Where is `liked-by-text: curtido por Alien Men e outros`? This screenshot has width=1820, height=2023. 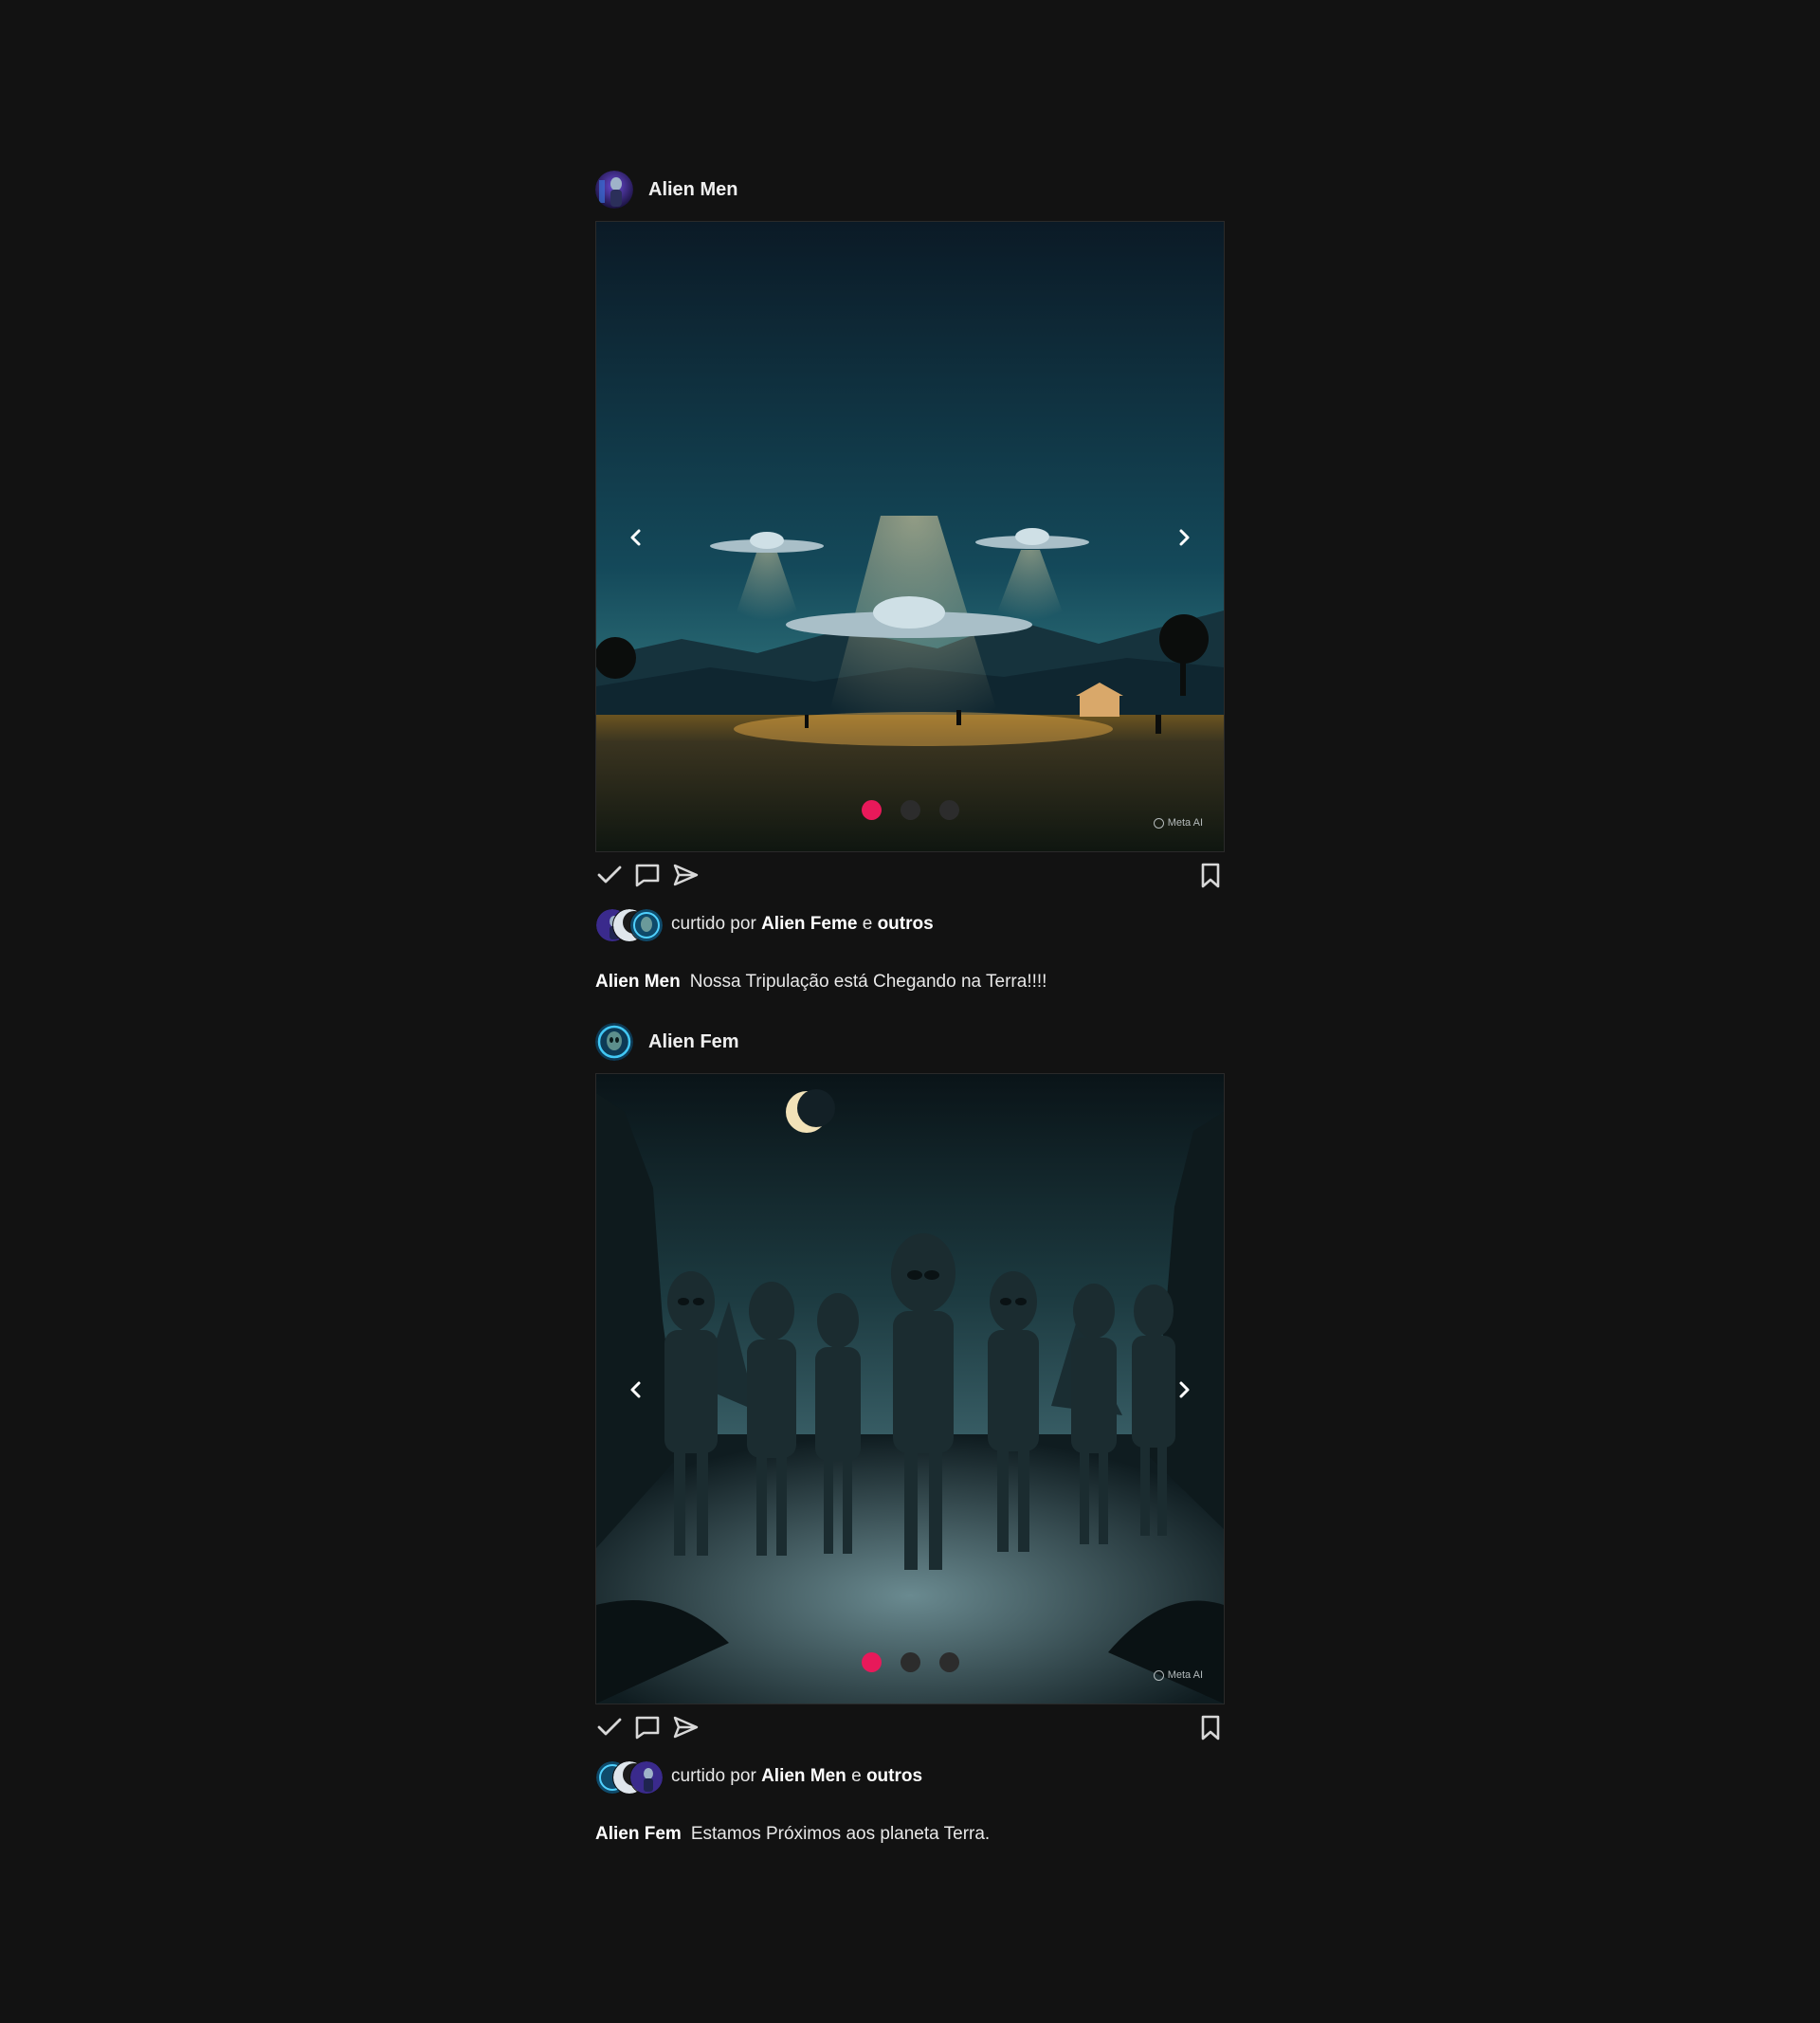 liked-by-text: curtido por Alien Men e outros is located at coordinates (796, 1777).